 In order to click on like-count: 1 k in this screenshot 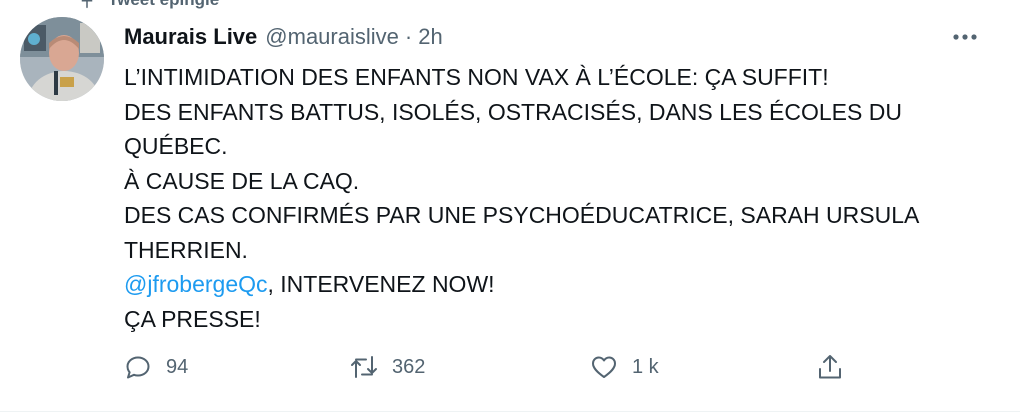, I will do `click(645, 366)`.